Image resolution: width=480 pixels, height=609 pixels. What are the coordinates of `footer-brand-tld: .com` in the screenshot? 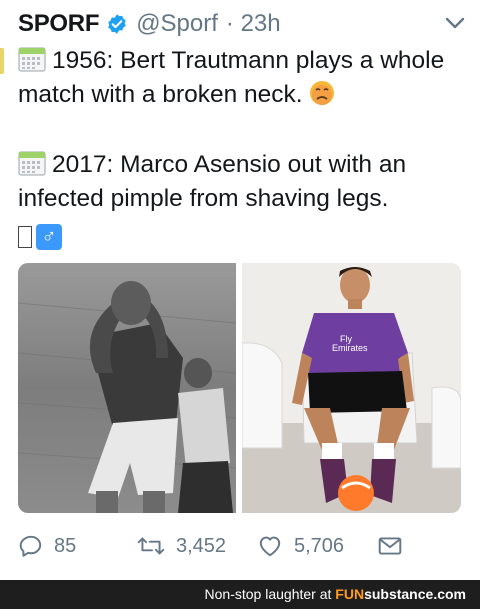 It's located at (449, 594).